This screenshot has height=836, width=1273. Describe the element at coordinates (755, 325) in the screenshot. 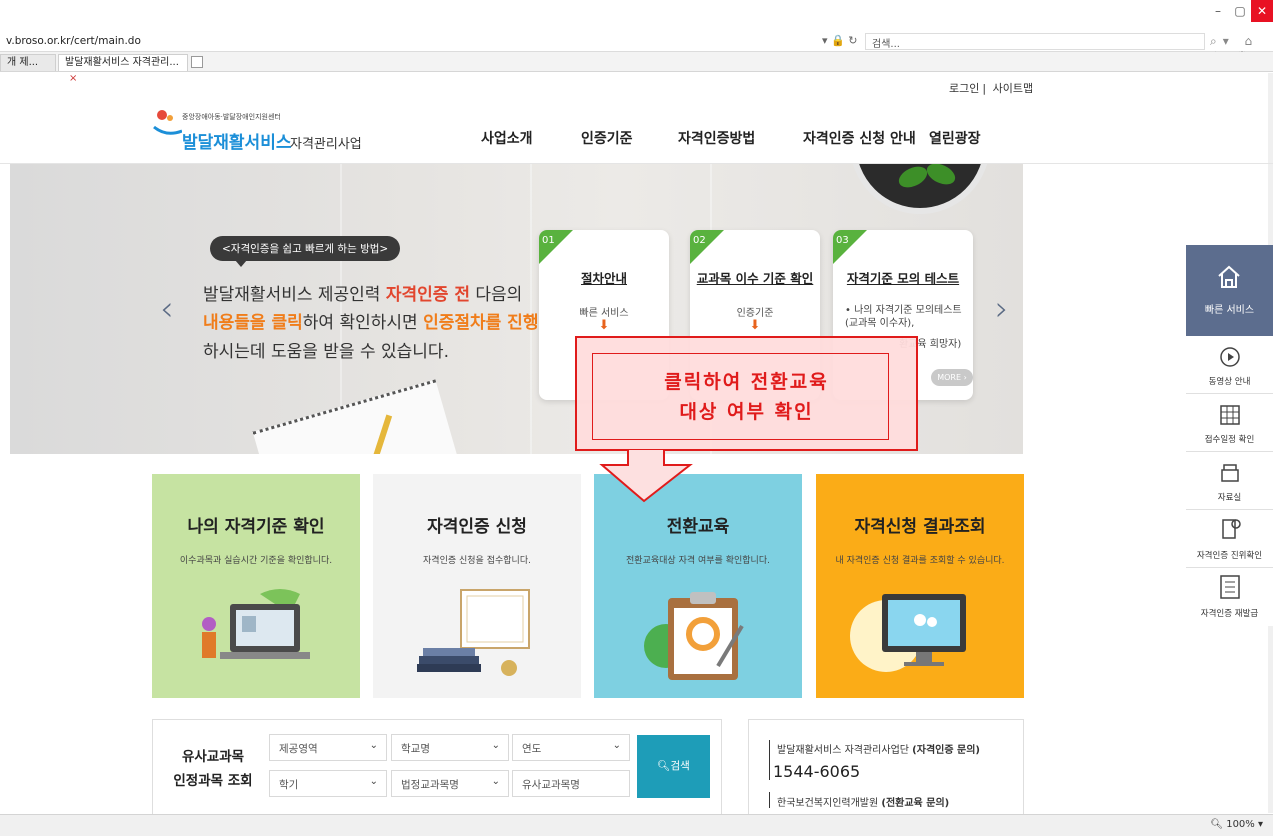

I see `down-arrow-icon: ⬇` at that location.